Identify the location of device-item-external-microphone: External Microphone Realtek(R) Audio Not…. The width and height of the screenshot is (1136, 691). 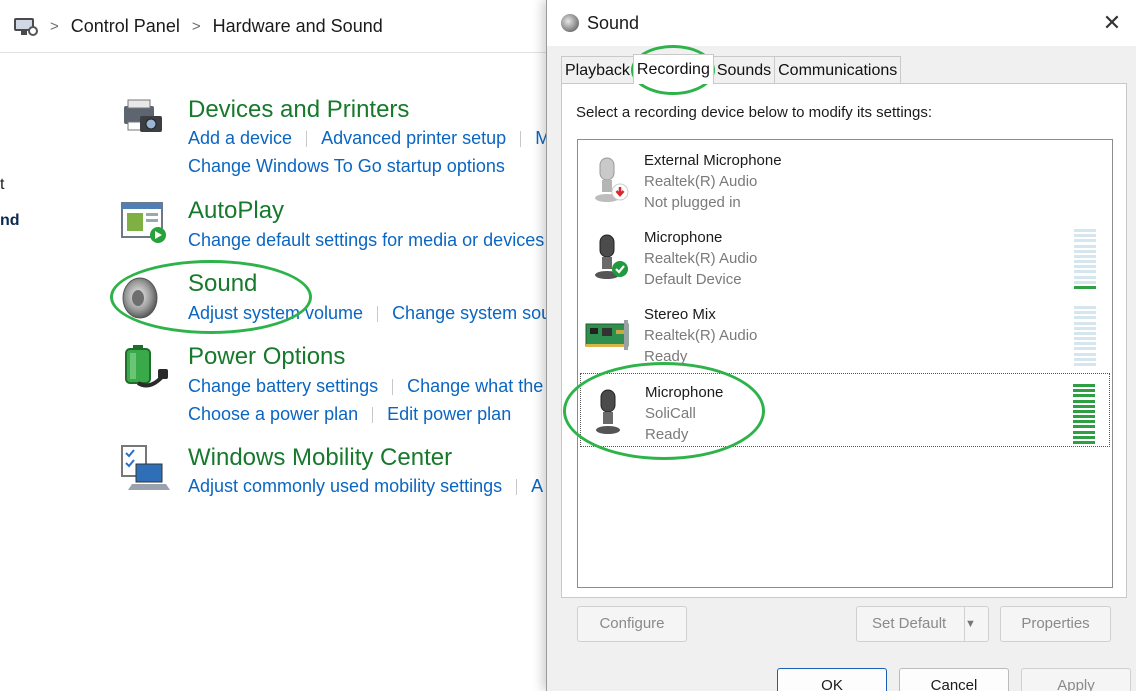
(845, 179).